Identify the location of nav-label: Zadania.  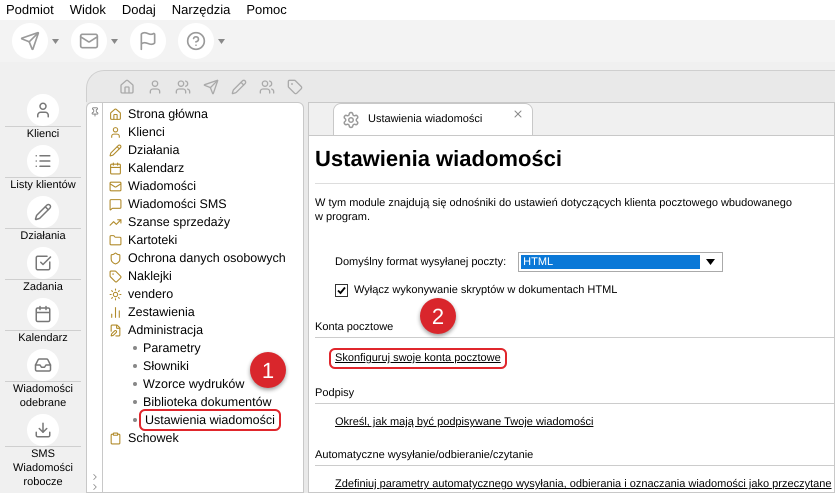
(43, 287).